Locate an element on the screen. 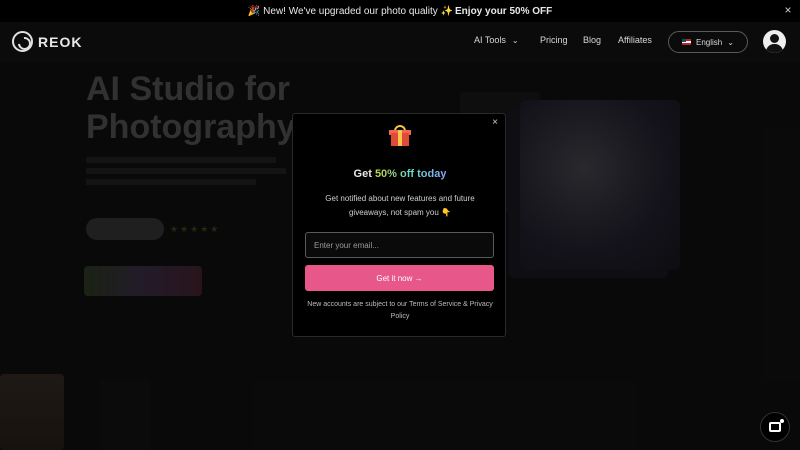  us-flag-icon is located at coordinates (687, 42).